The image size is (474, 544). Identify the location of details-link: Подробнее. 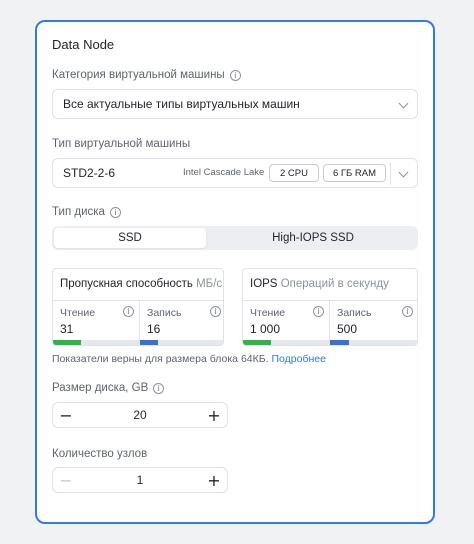
(298, 359).